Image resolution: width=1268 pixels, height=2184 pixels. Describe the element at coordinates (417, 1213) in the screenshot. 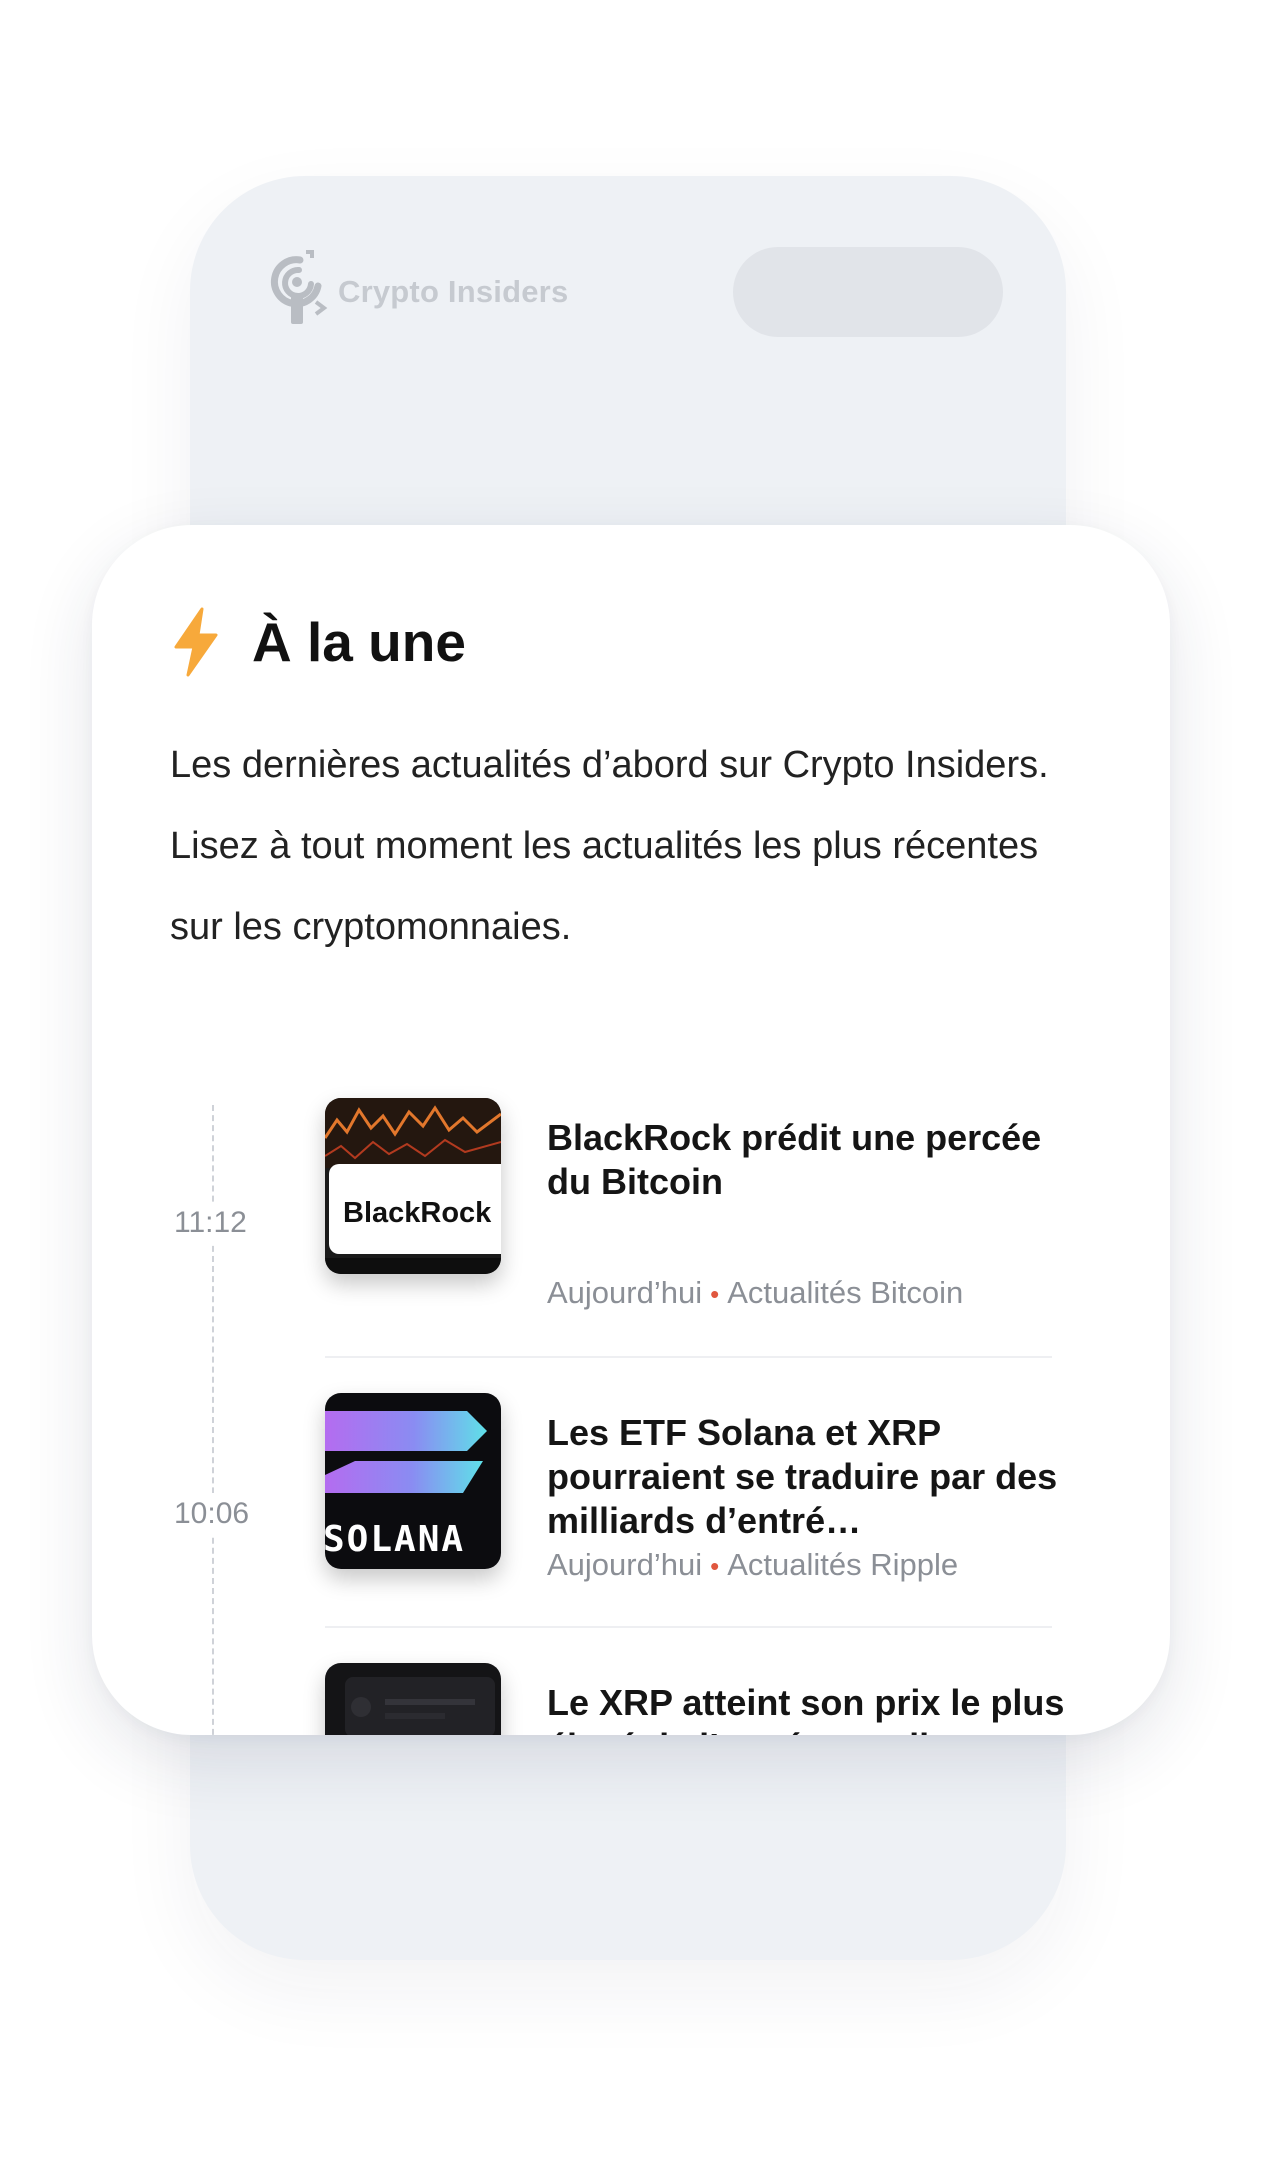

I see `thumbnail-text: BlackRock` at that location.